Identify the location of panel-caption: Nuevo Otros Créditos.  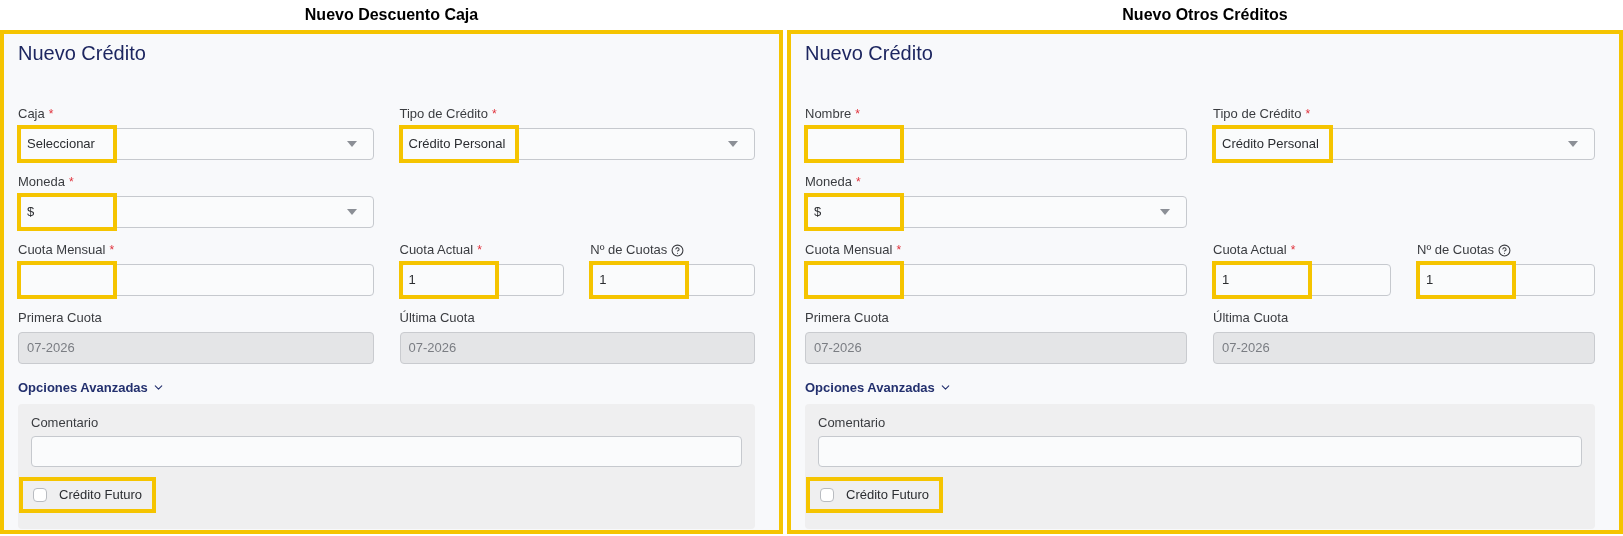
(1205, 15).